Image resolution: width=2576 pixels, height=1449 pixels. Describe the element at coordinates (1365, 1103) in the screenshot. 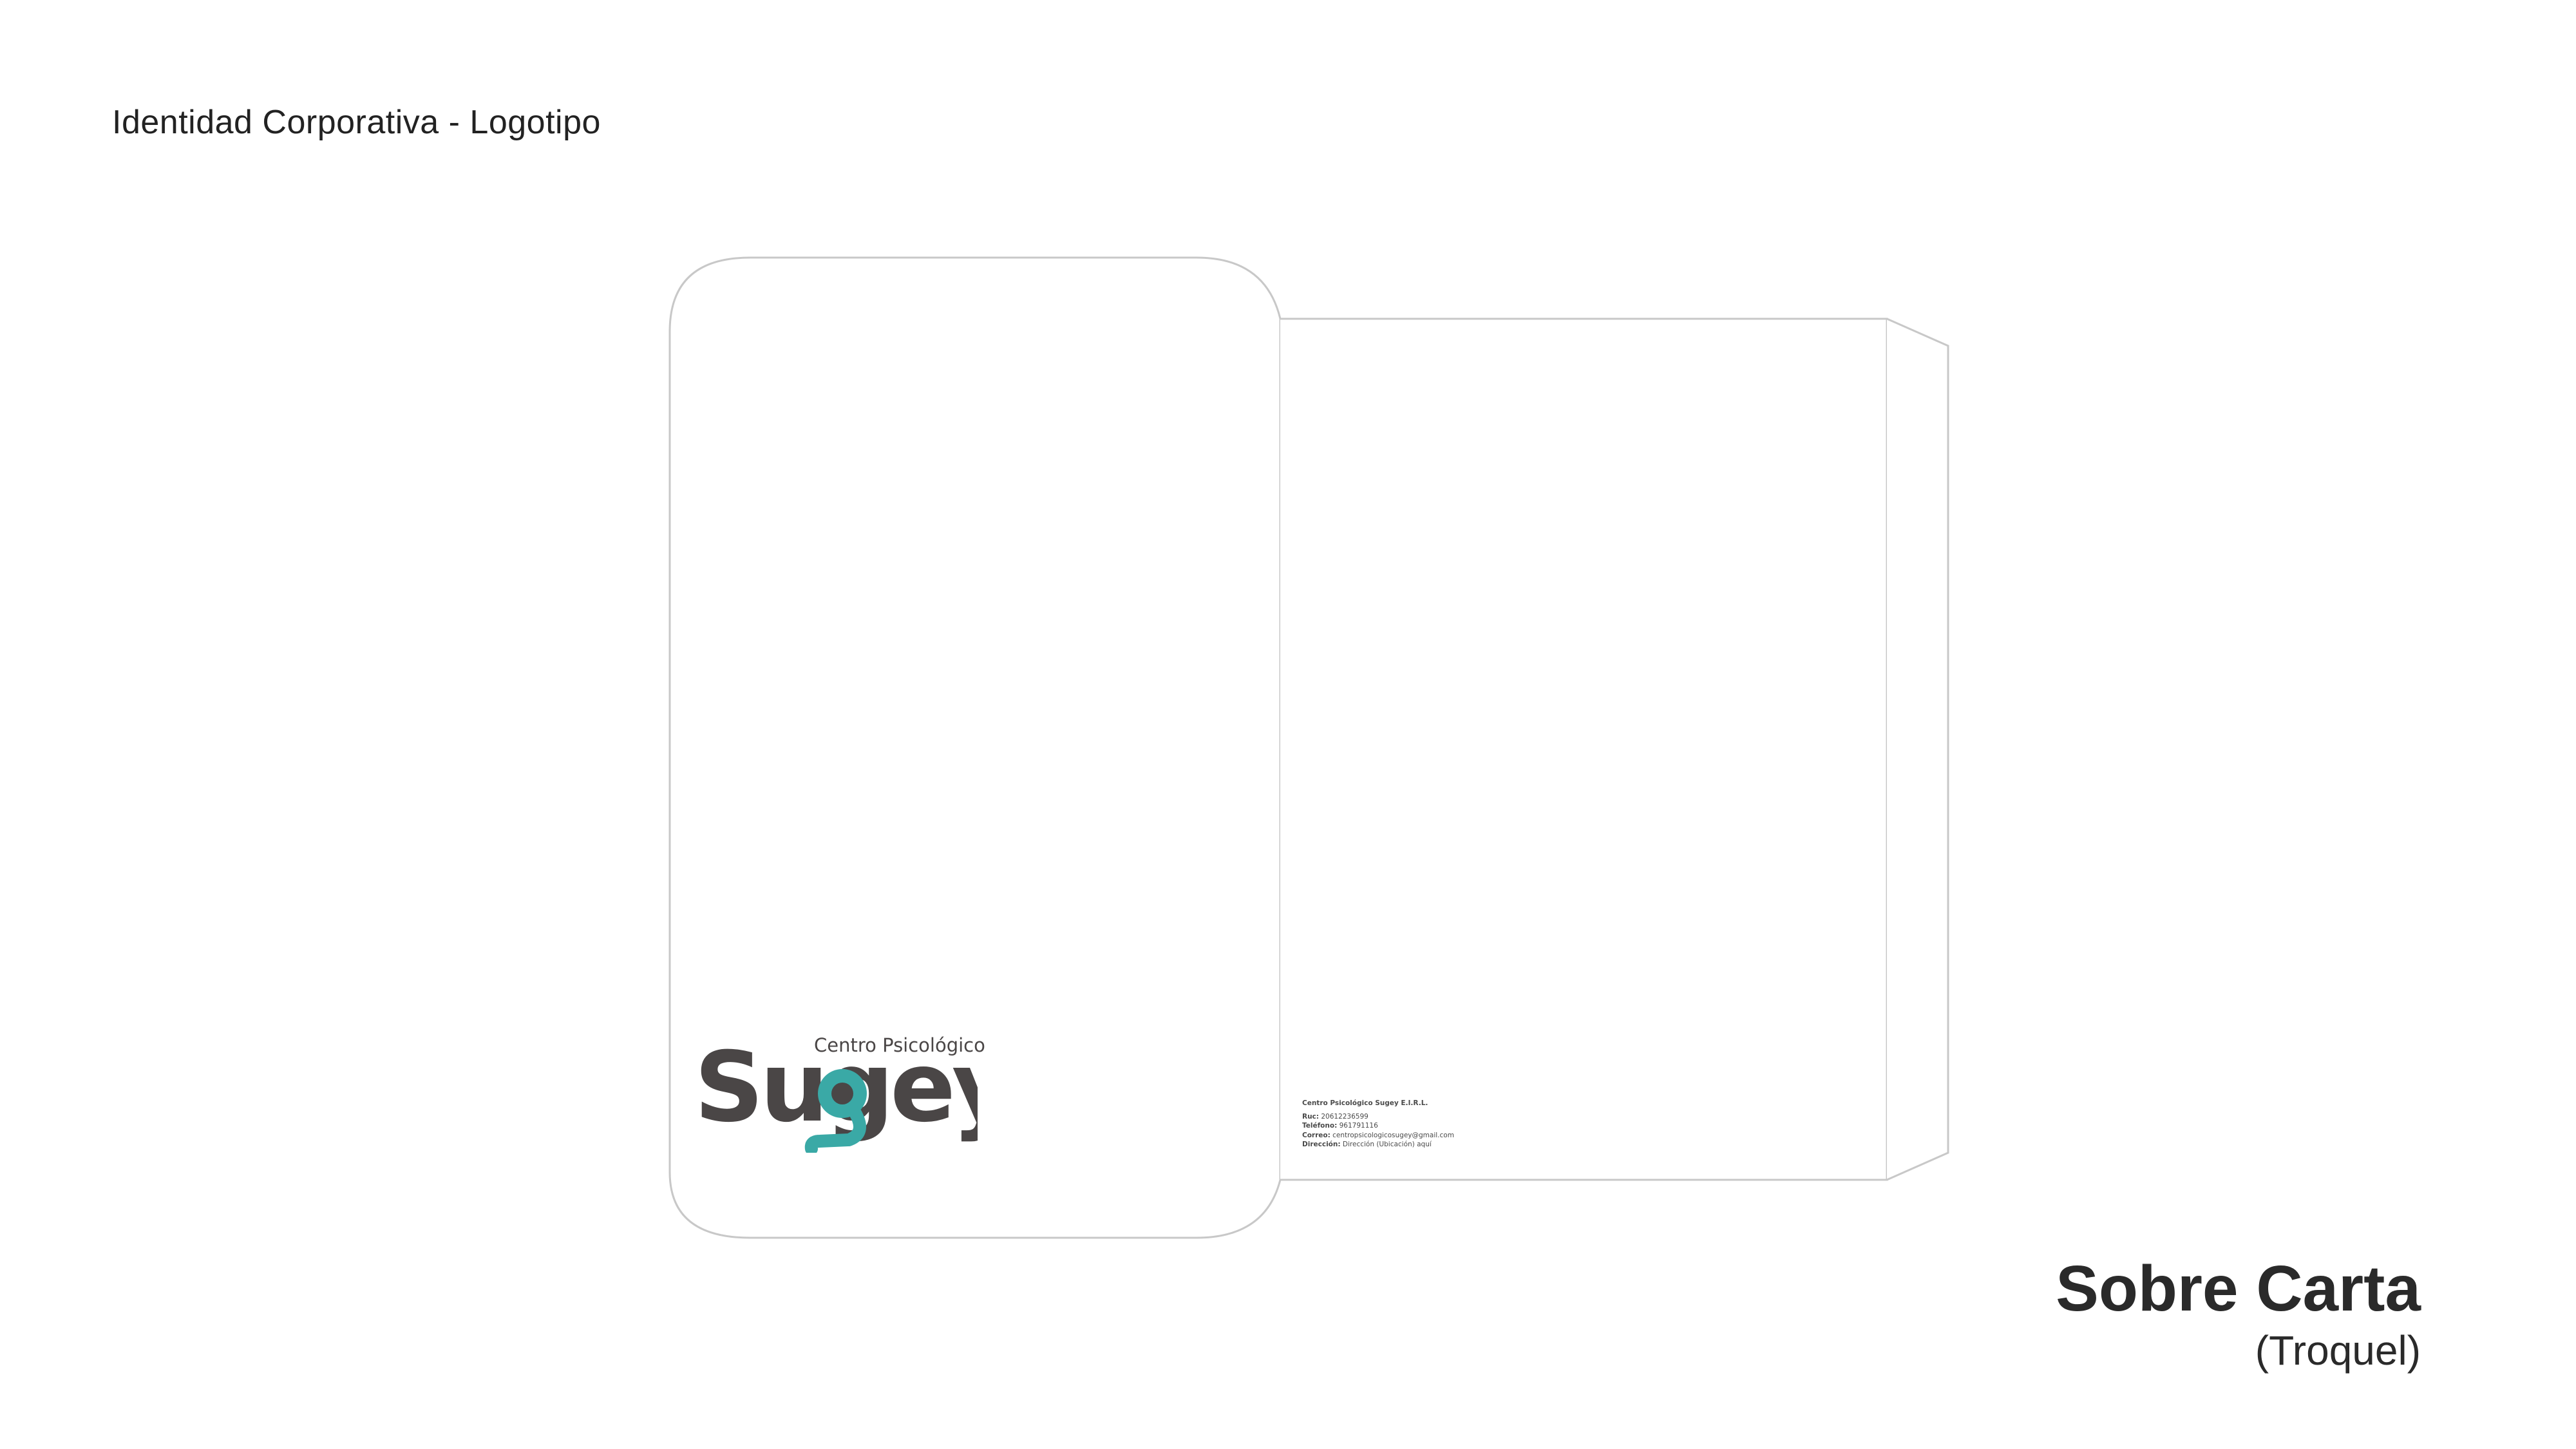

I see `sender-company: Centro Psicológico Sugey E.I.R.L.` at that location.